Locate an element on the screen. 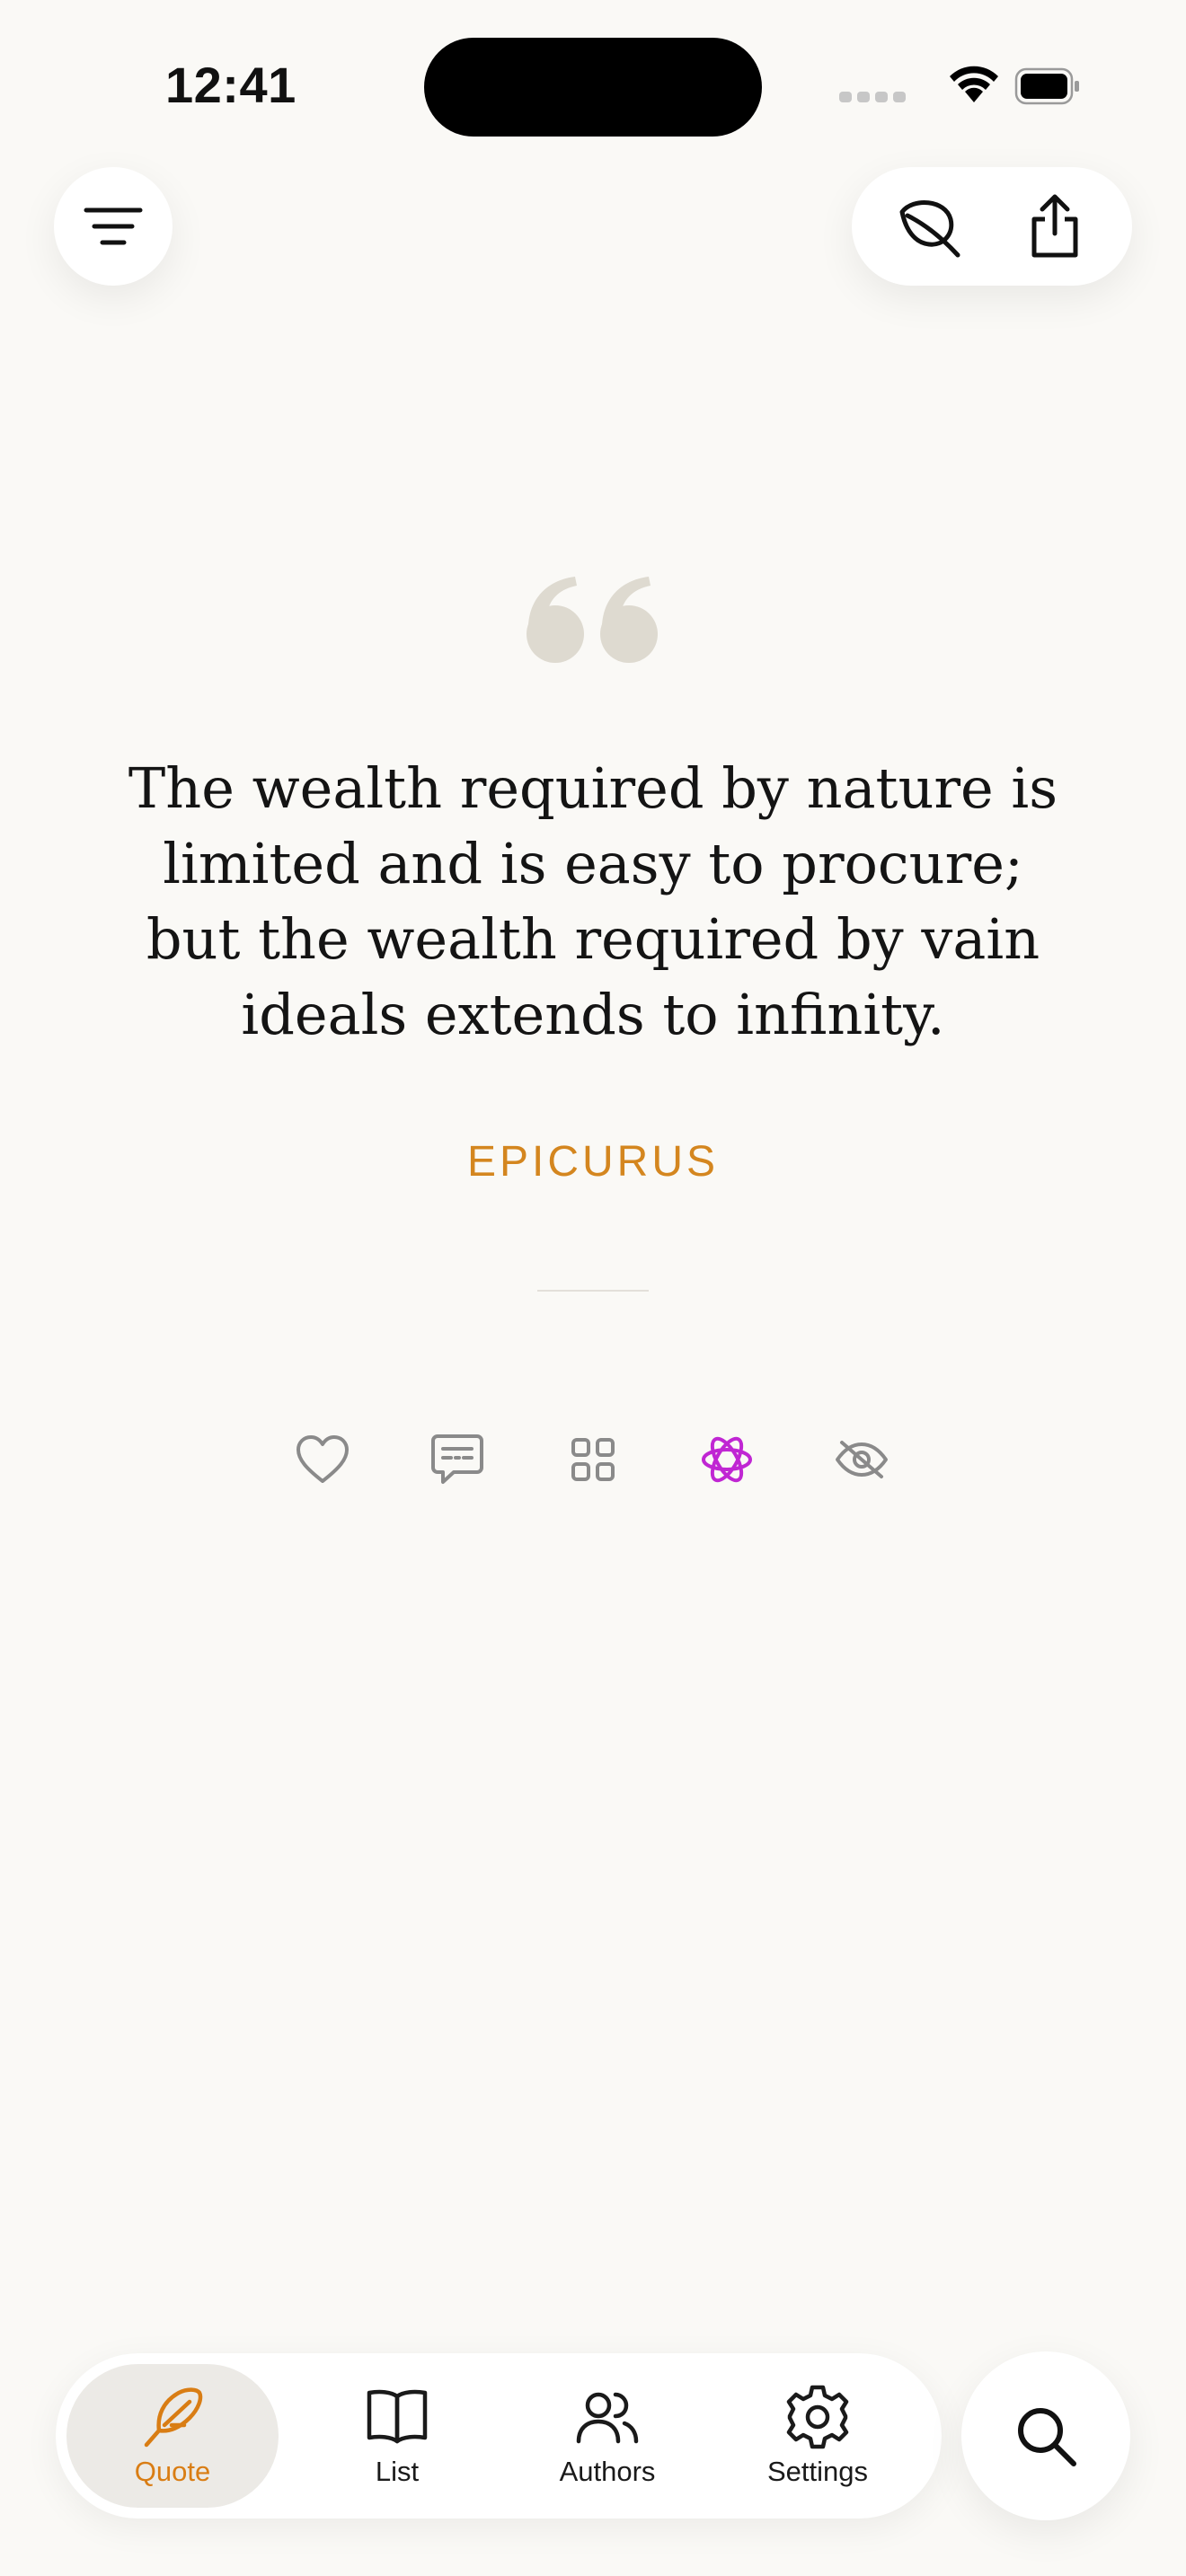  tab-settings: Settings is located at coordinates (818, 2436).